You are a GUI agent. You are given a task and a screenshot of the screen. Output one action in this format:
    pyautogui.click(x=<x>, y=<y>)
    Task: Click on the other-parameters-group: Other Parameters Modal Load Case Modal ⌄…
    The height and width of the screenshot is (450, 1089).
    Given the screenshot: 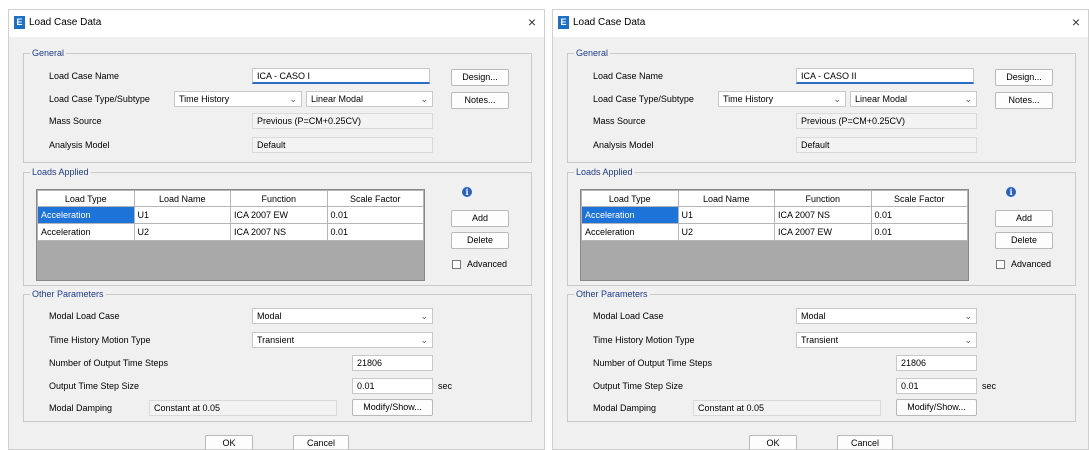 What is the action you would take?
    pyautogui.click(x=821, y=355)
    